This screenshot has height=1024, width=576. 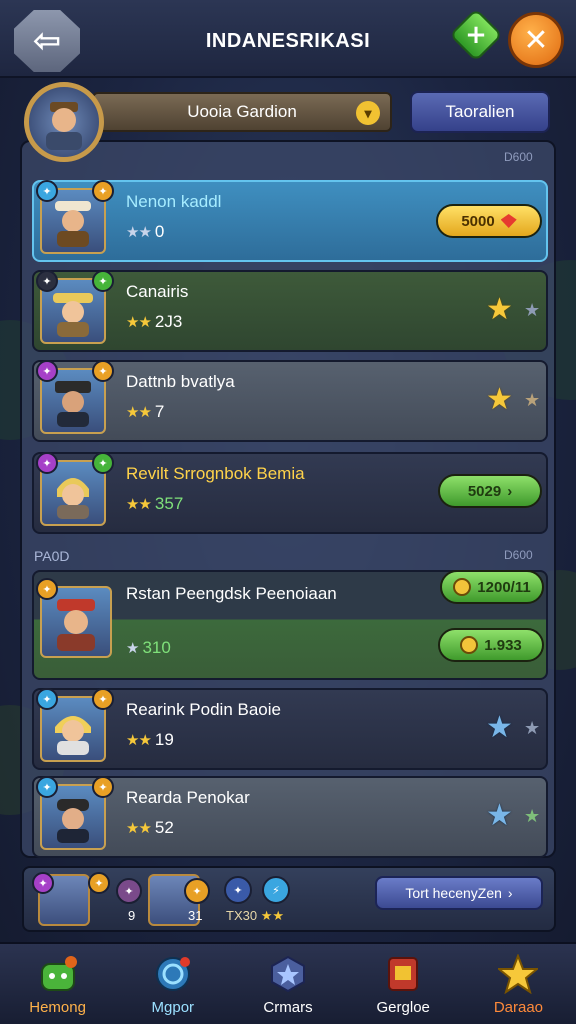 What do you see at coordinates (403, 974) in the screenshot?
I see `shop-icon` at bounding box center [403, 974].